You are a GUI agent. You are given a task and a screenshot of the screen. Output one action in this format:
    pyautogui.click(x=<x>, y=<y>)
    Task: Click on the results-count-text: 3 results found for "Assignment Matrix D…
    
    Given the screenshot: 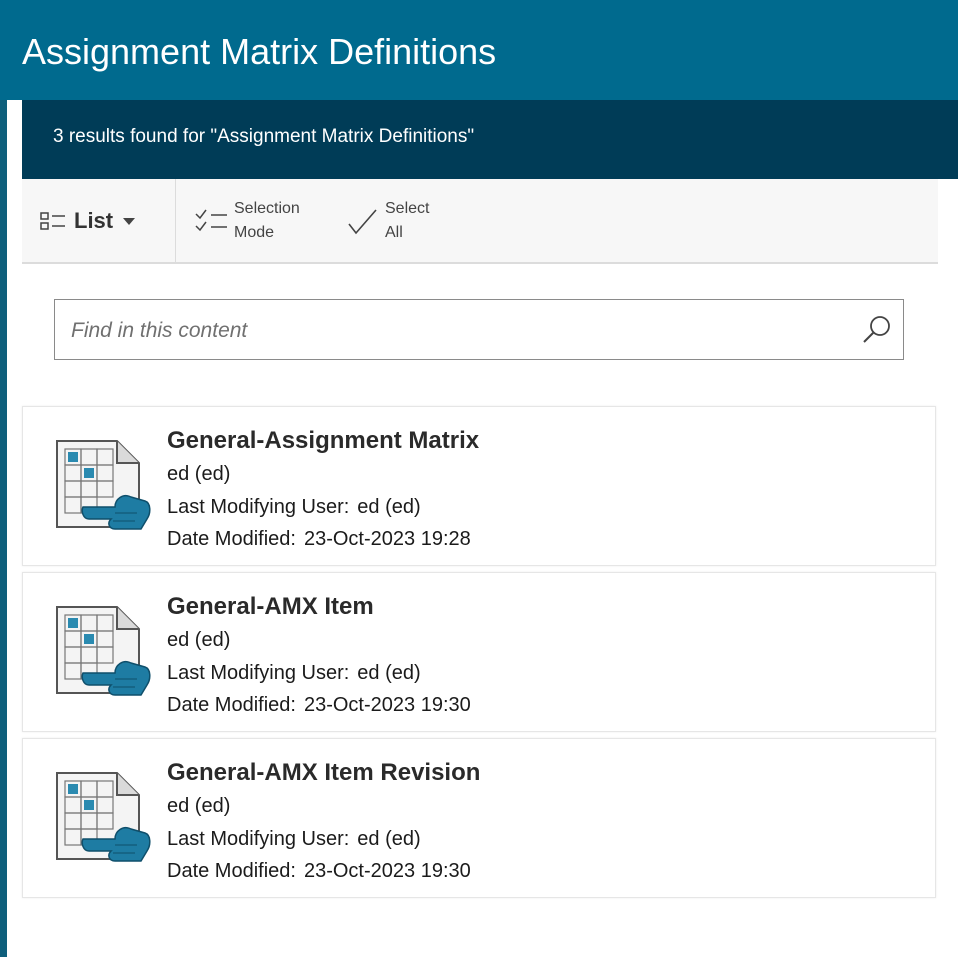 What is the action you would take?
    pyautogui.click(x=264, y=136)
    